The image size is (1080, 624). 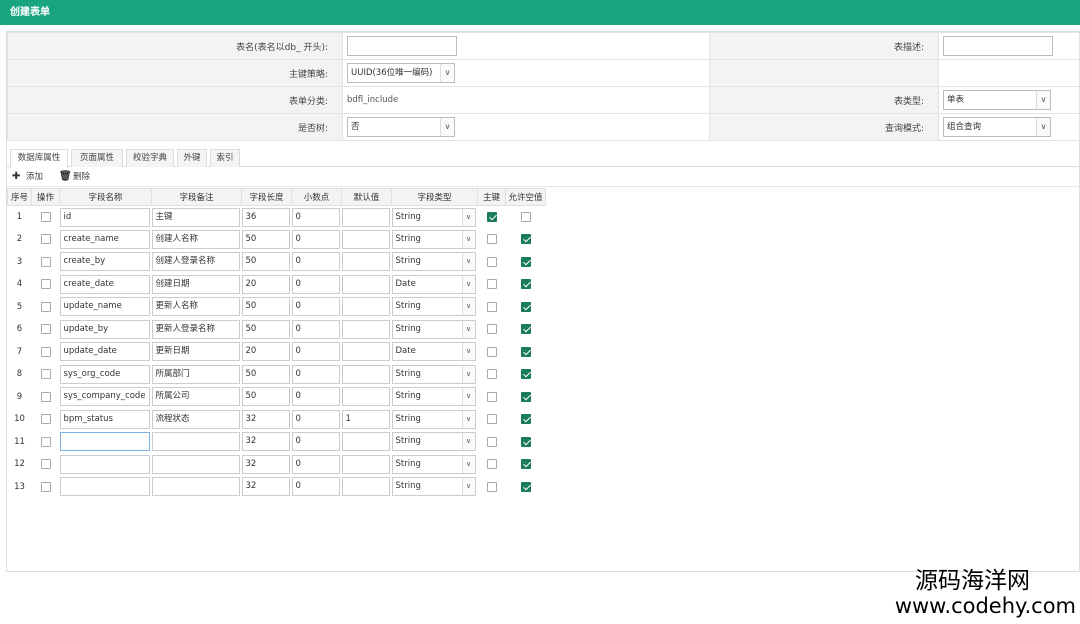 I want to click on field-name-input: sys_org_code, so click(x=104, y=374).